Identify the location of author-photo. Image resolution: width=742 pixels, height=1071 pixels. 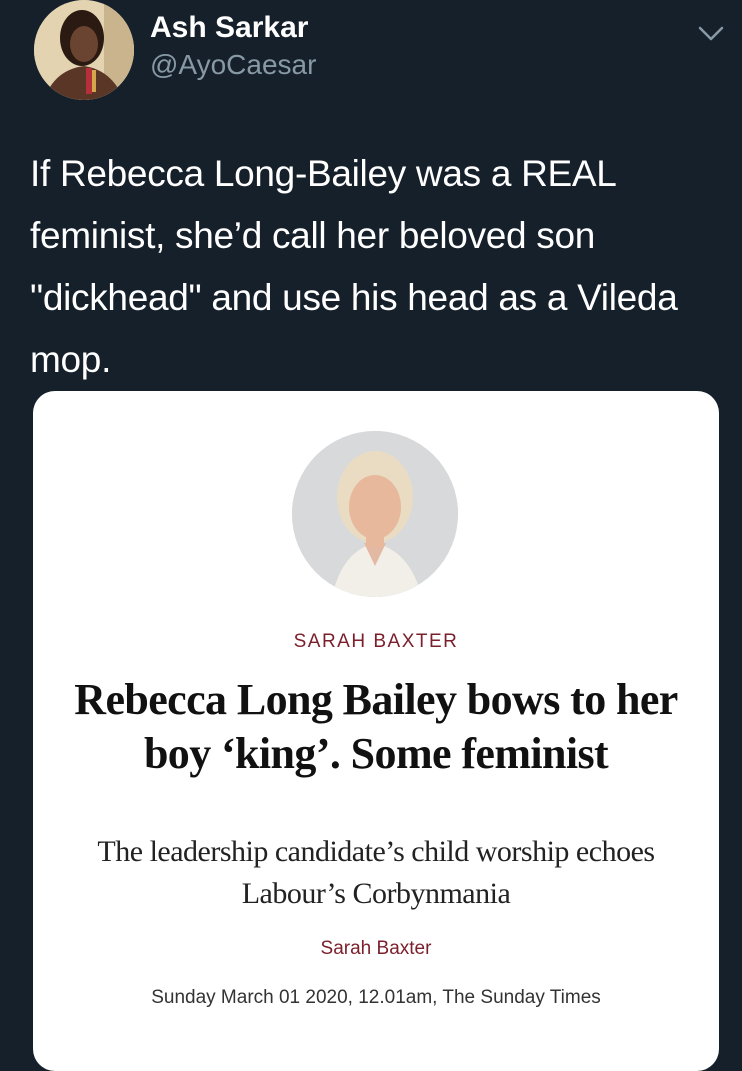
(375, 514).